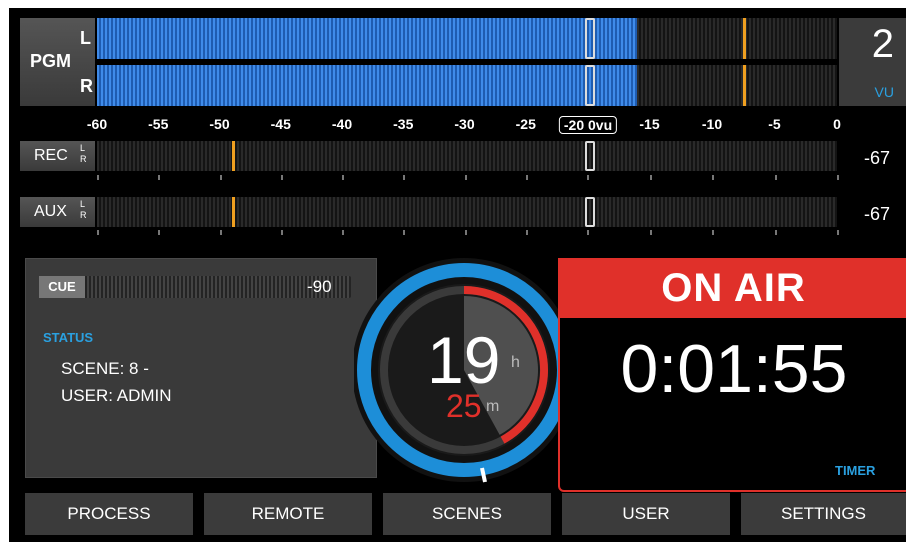  What do you see at coordinates (467, 514) in the screenshot?
I see `scenes-button: SCENES` at bounding box center [467, 514].